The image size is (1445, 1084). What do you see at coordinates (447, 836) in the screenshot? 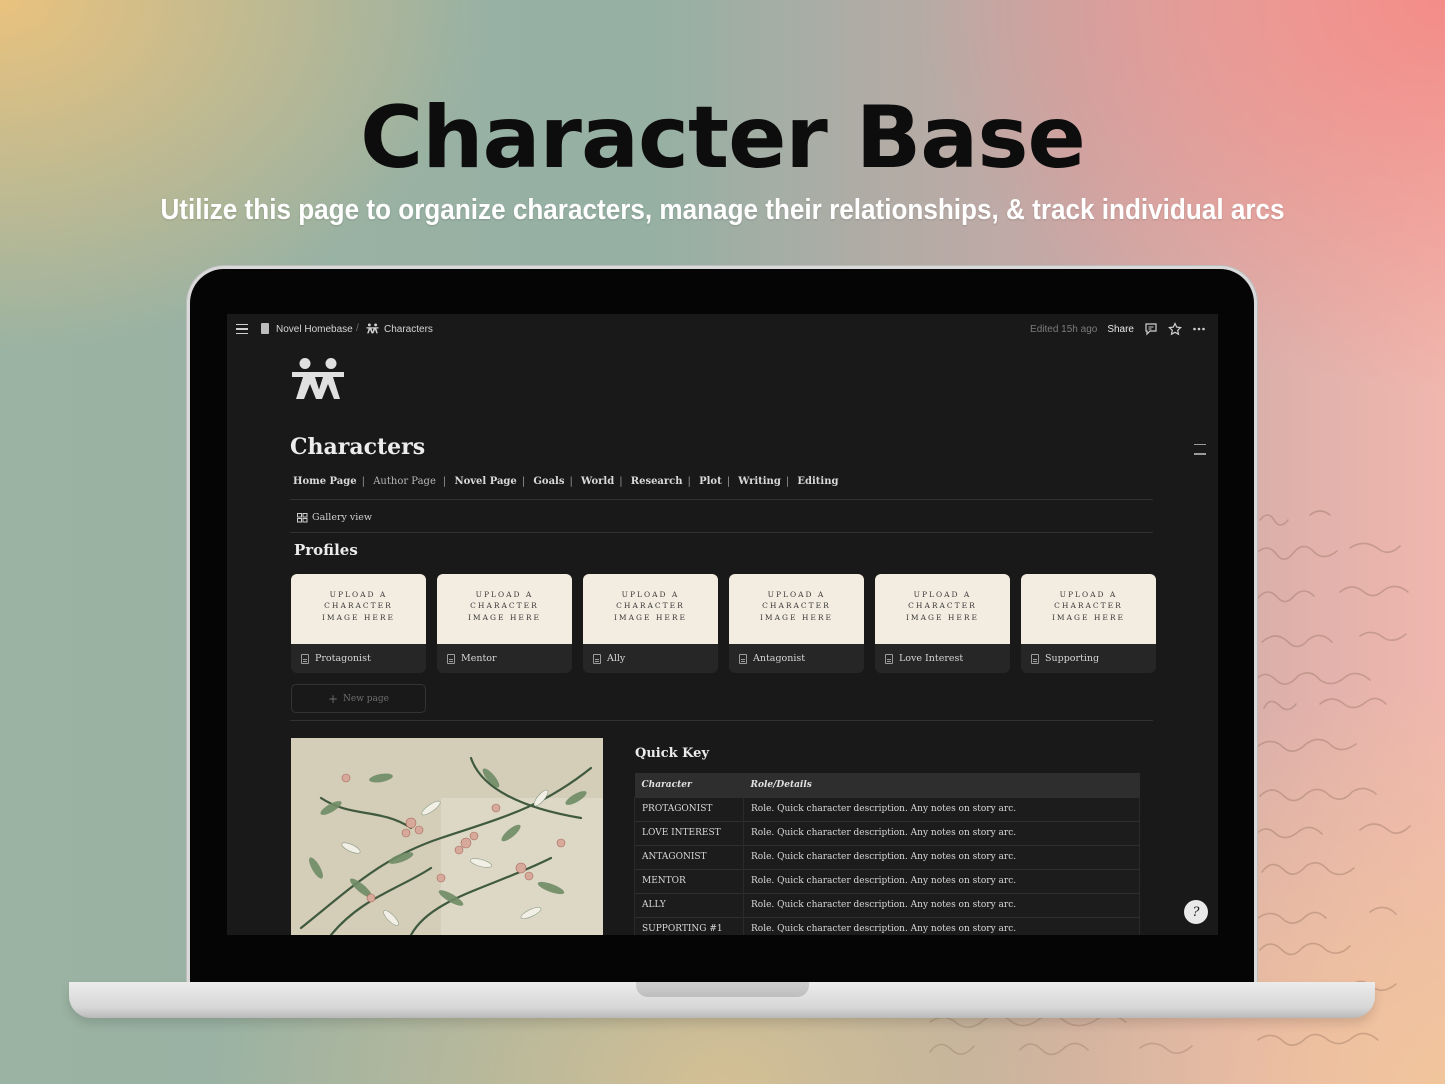
I see `floral-artwork-image` at bounding box center [447, 836].